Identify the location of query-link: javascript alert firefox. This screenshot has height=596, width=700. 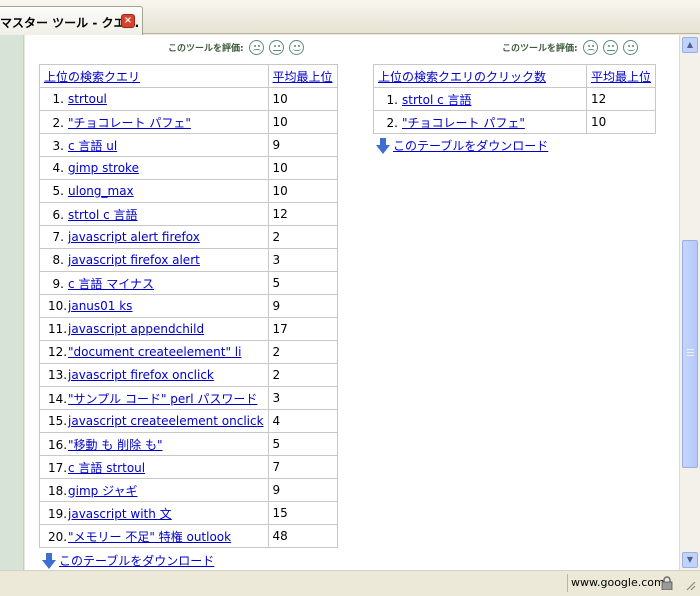
(134, 237).